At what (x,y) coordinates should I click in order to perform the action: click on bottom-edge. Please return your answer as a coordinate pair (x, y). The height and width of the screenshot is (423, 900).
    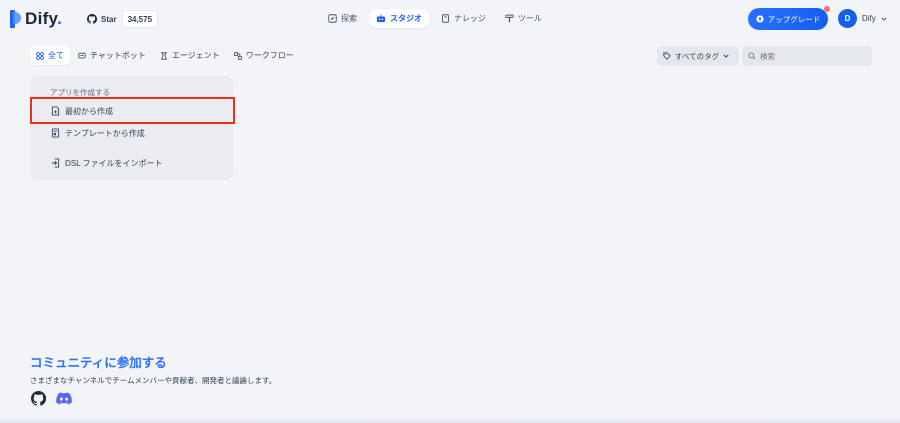
    Looking at the image, I should click on (450, 420).